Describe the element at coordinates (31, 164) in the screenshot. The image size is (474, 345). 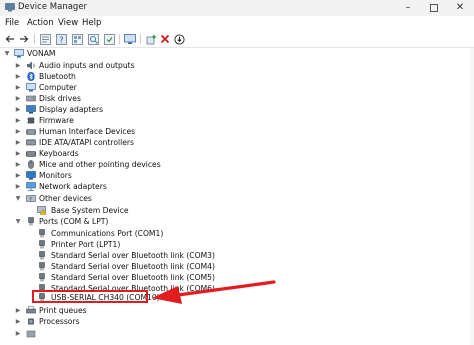
I see `mouse-icon` at that location.